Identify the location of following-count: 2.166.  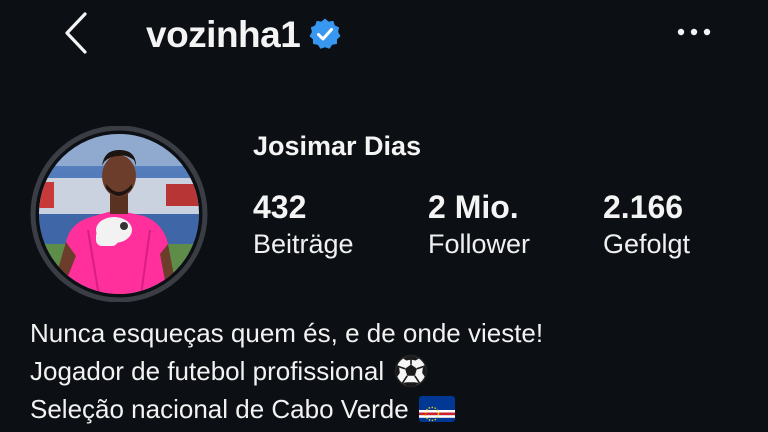
(643, 207).